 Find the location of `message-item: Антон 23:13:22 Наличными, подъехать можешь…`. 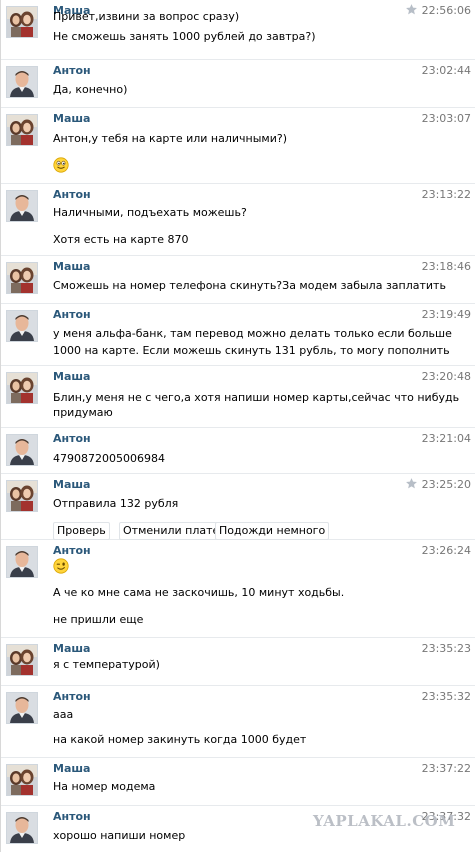

message-item: Антон 23:13:22 Наличными, подъехать можешь… is located at coordinates (238, 220).